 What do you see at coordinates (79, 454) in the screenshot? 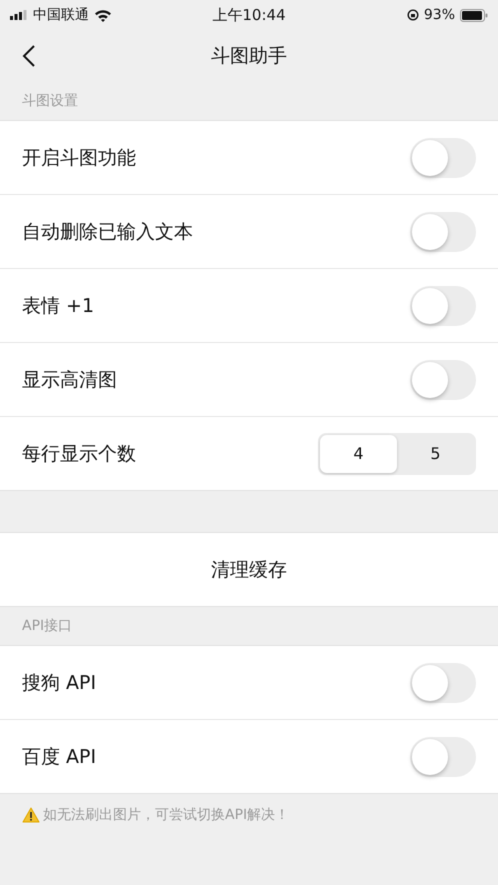
I see `setting-label: 每行显示个数` at bounding box center [79, 454].